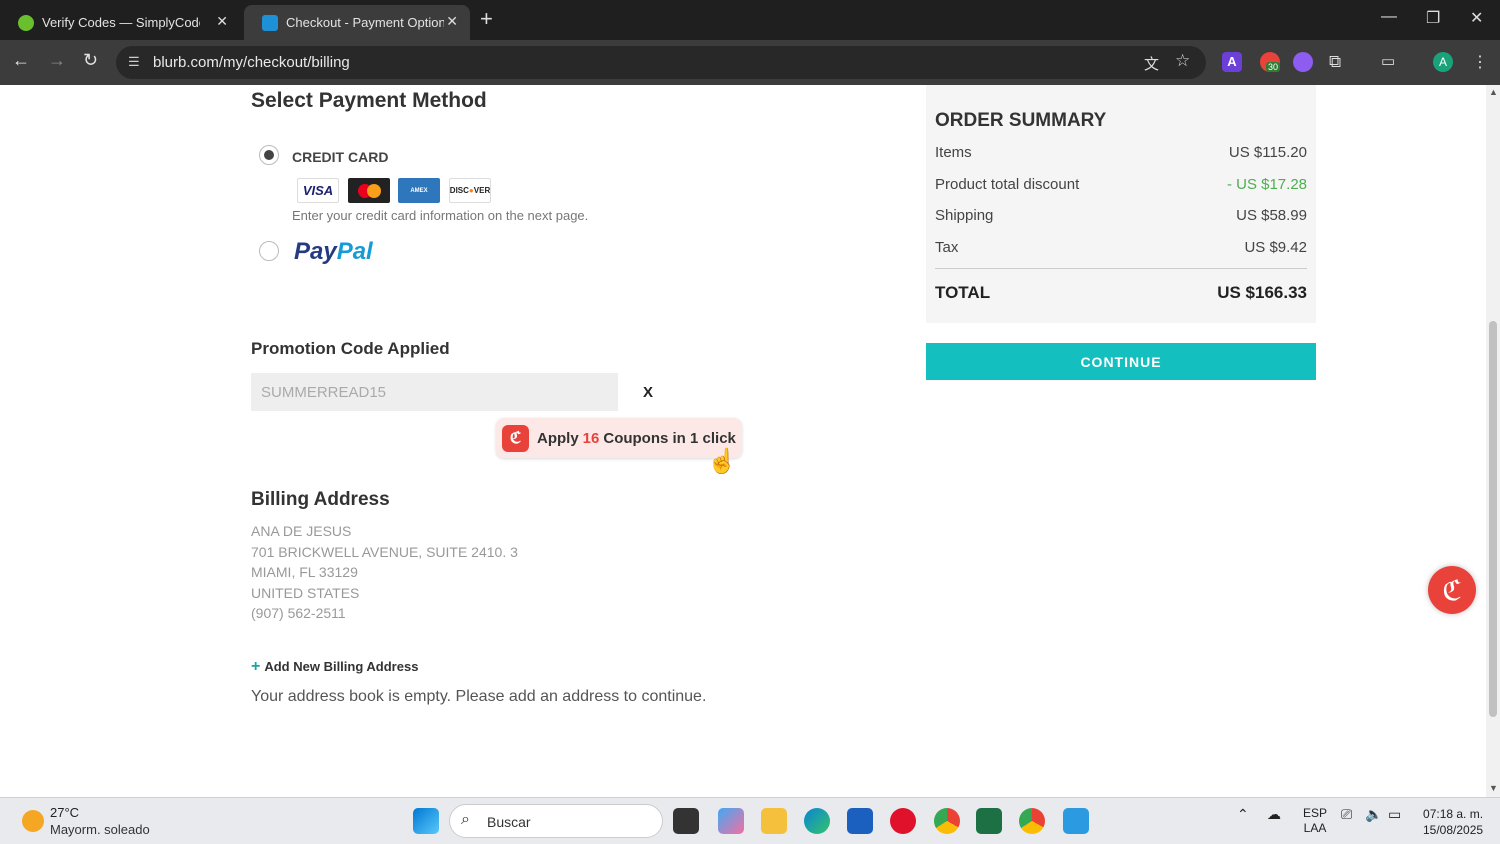 The height and width of the screenshot is (844, 1500). Describe the element at coordinates (57, 60) in the screenshot. I see `forward-icon: →` at that location.